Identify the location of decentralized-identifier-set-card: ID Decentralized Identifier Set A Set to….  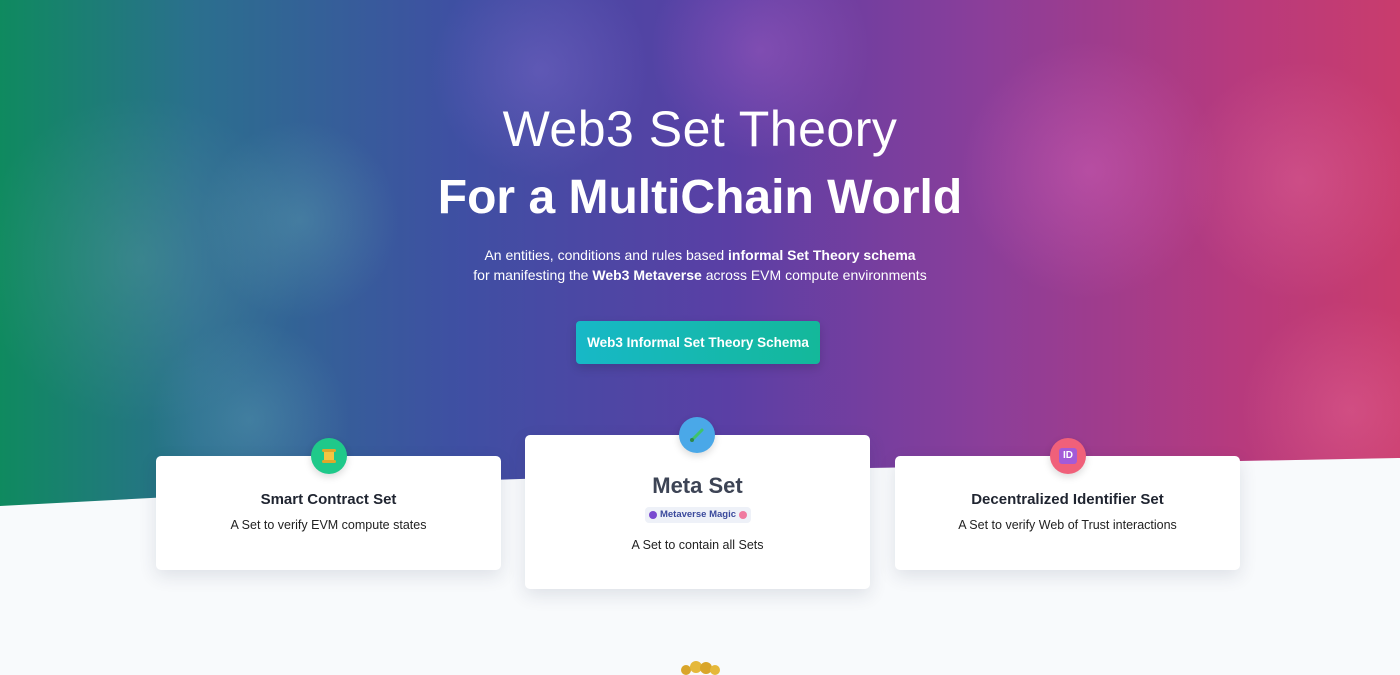
(1067, 504).